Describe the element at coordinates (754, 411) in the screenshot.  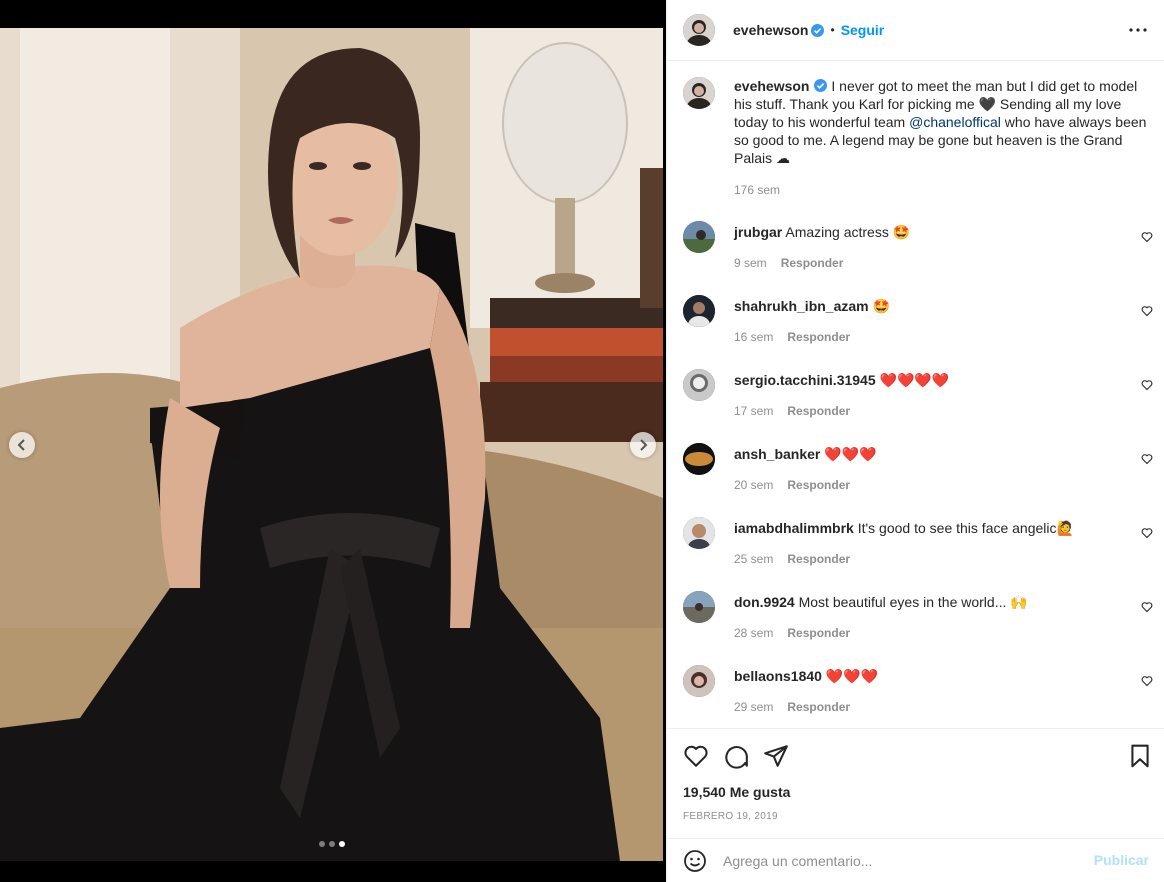
I see `comment-timestamp: 17 sem` at that location.